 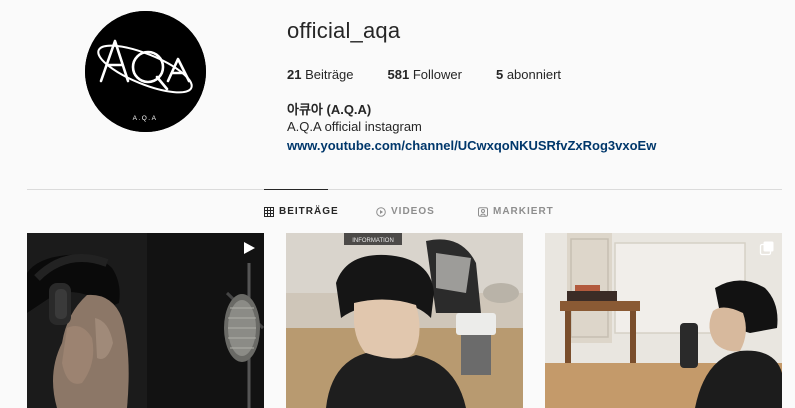 What do you see at coordinates (766, 248) in the screenshot?
I see `multiple-images-icon` at bounding box center [766, 248].